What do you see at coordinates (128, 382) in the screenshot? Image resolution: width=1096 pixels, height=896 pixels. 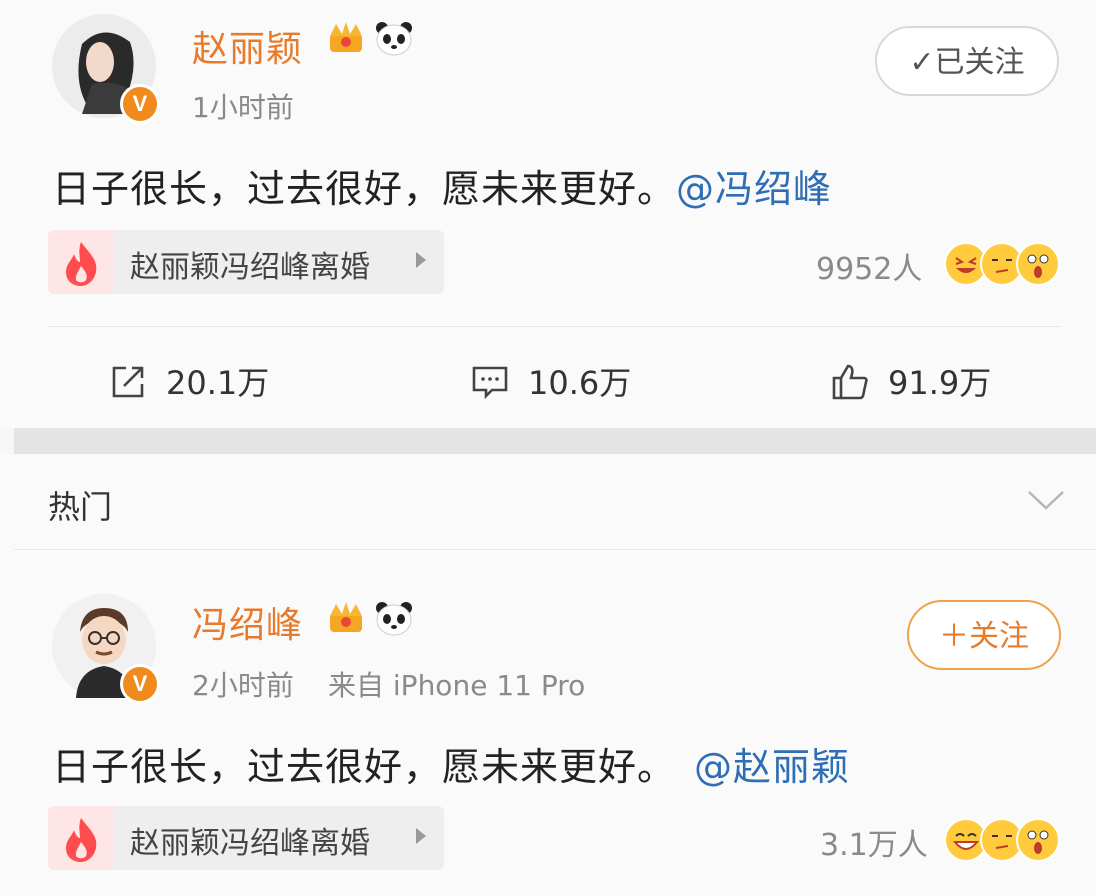 I see `share-icon` at bounding box center [128, 382].